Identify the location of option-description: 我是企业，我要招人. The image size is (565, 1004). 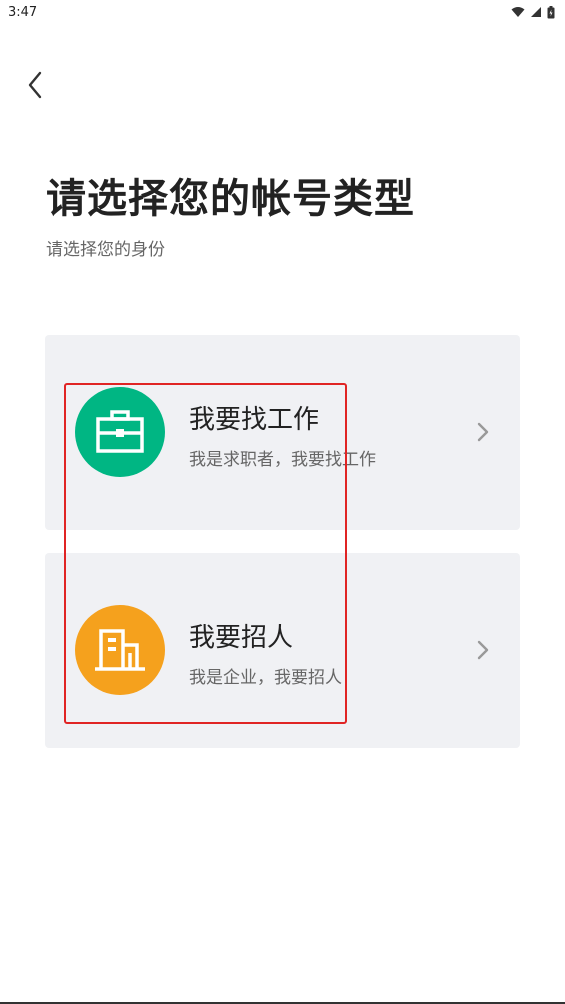
(265, 678).